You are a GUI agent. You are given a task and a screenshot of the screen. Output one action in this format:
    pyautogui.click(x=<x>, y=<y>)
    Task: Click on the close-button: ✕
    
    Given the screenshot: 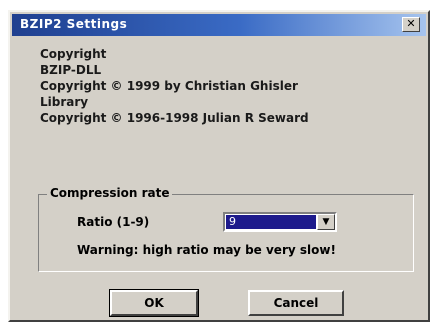 What is the action you would take?
    pyautogui.click(x=411, y=24)
    